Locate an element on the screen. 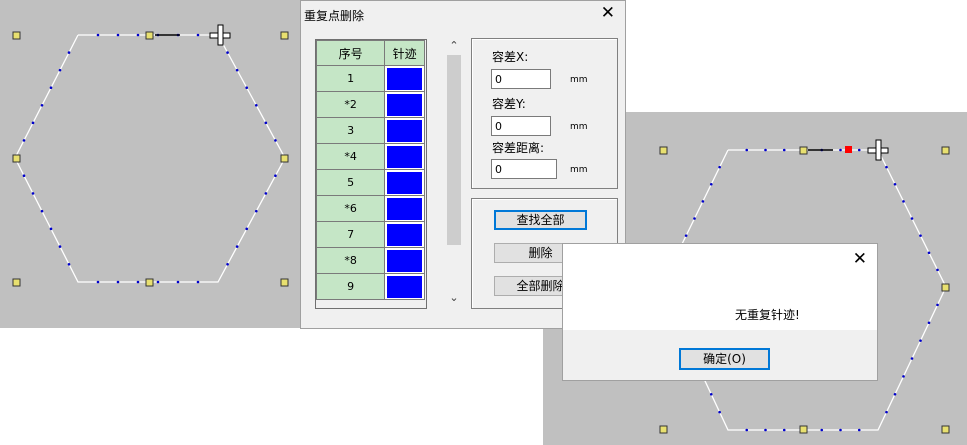  scroll-thumb is located at coordinates (454, 150).